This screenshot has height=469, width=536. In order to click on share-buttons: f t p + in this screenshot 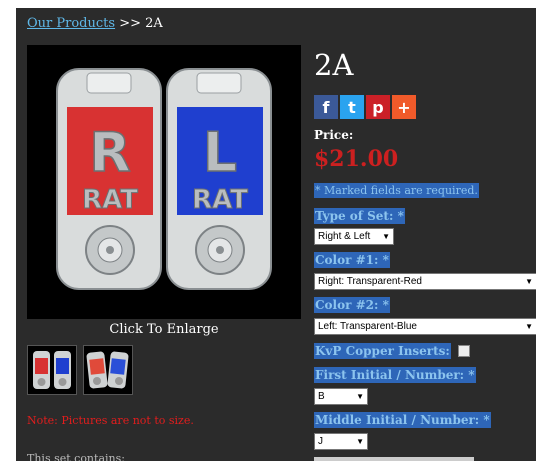, I will do `click(365, 107)`.